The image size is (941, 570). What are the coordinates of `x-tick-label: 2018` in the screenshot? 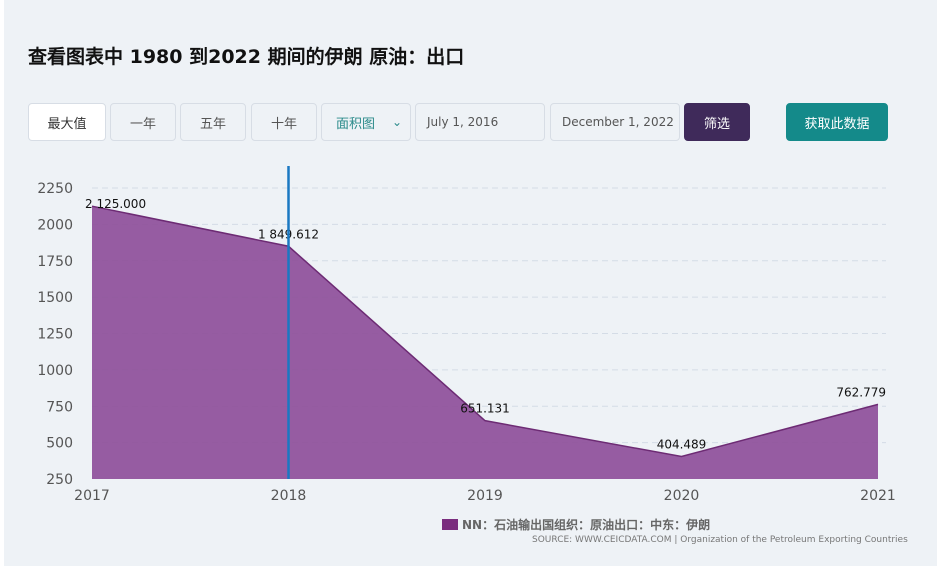 It's located at (289, 496).